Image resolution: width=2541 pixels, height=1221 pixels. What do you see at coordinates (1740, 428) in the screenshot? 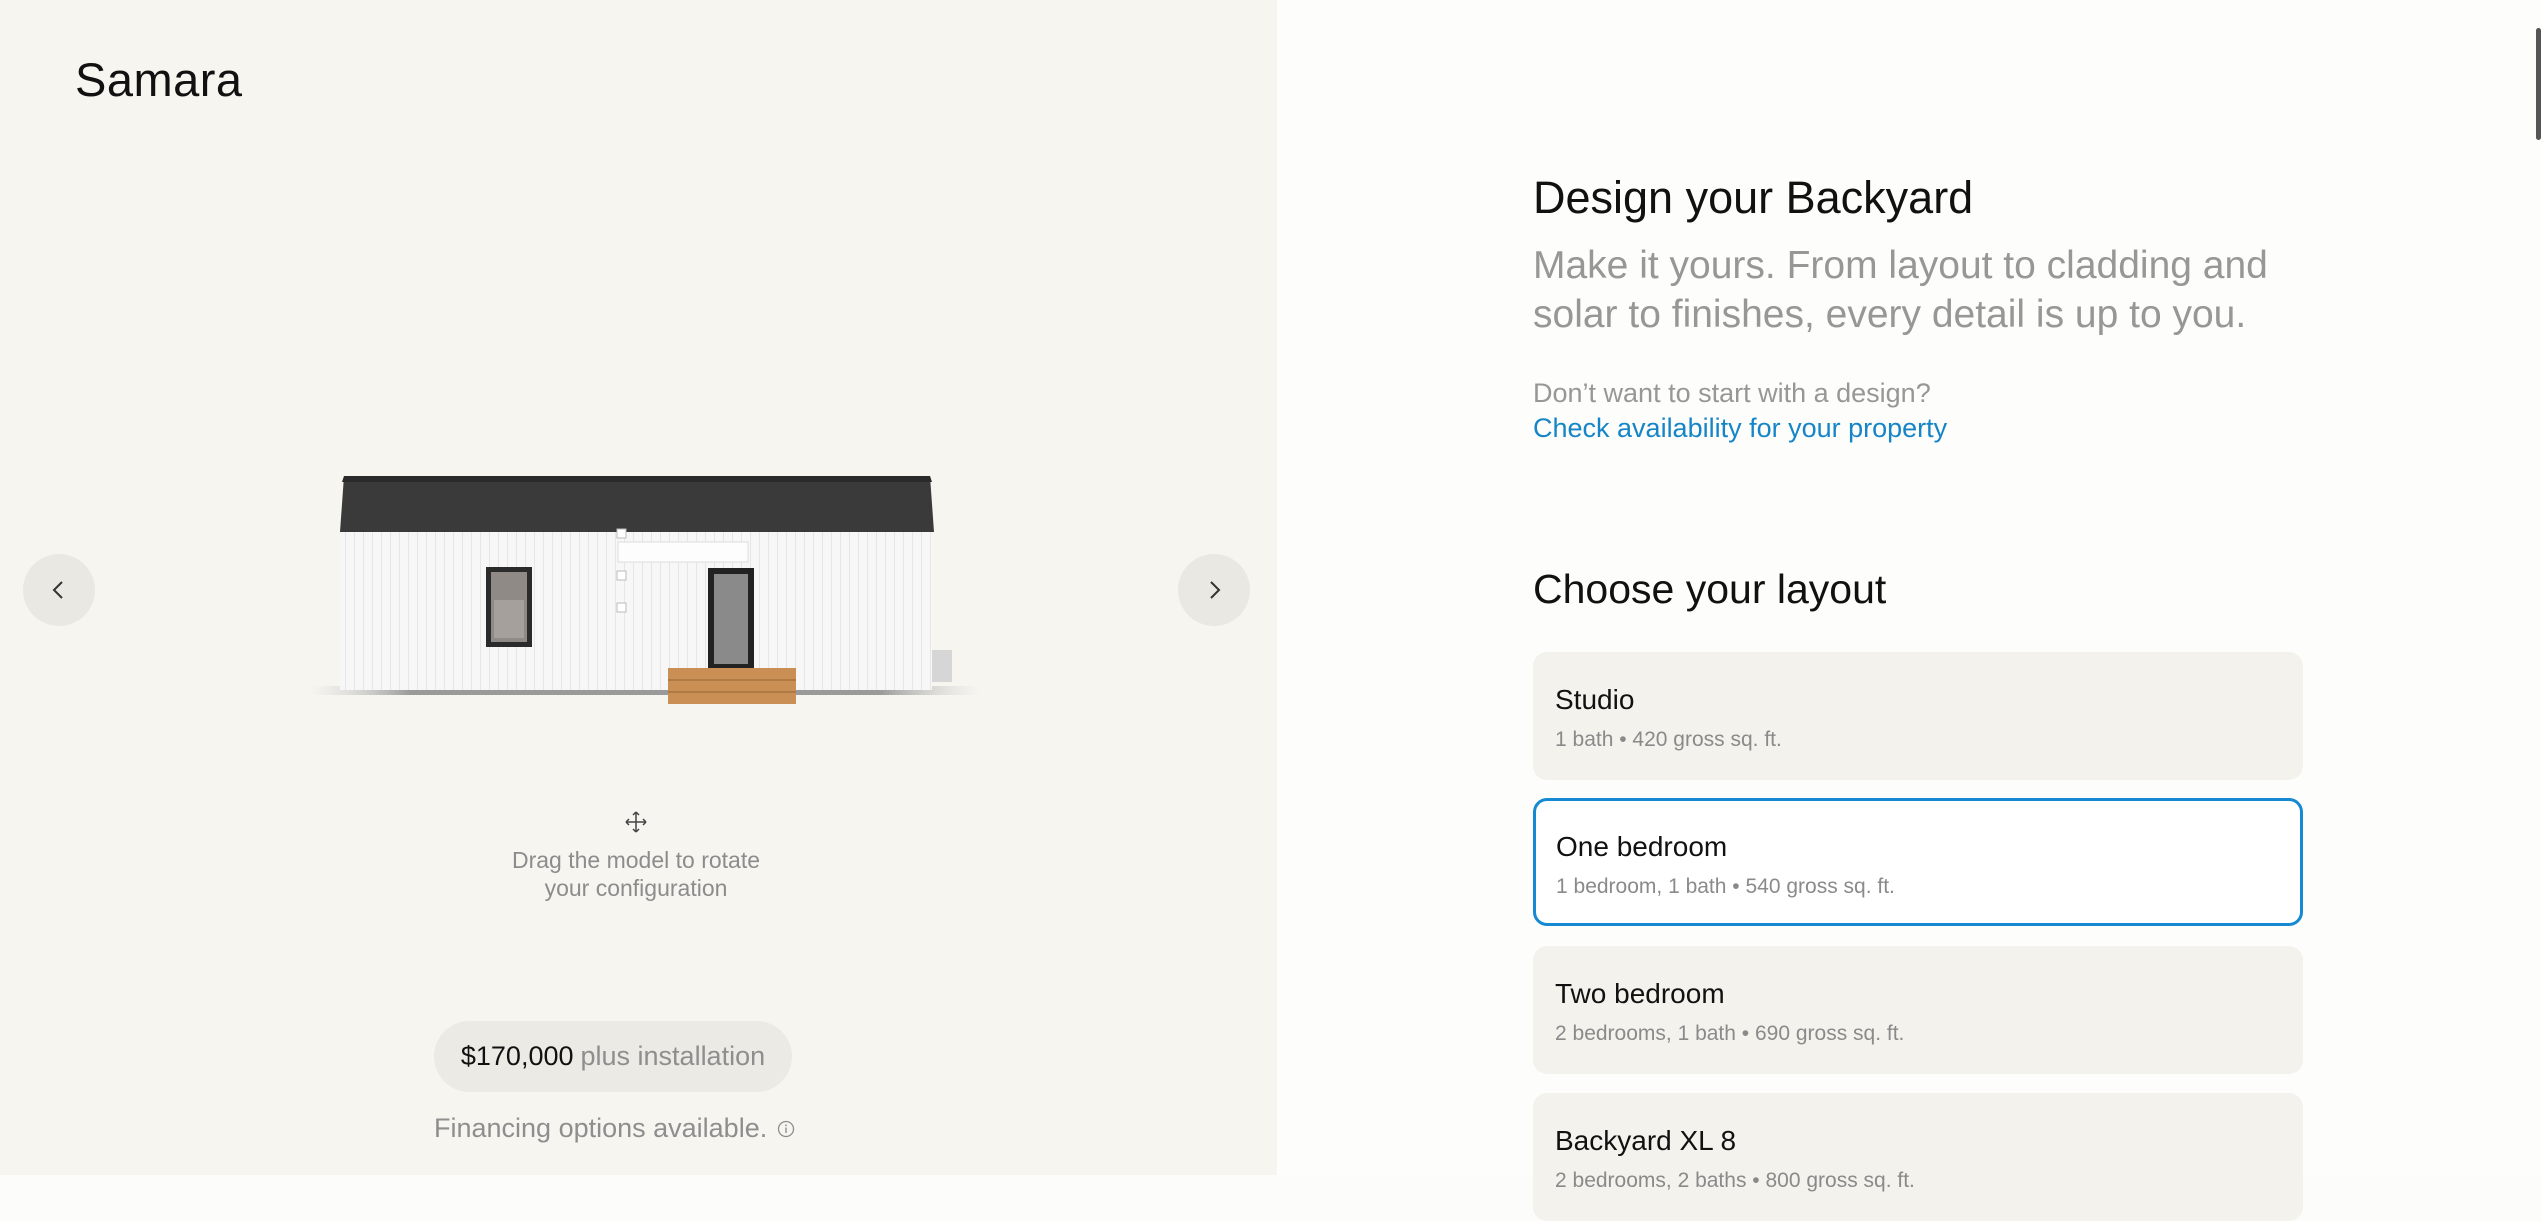
I see `check-availability-link: Check availability for your property` at bounding box center [1740, 428].